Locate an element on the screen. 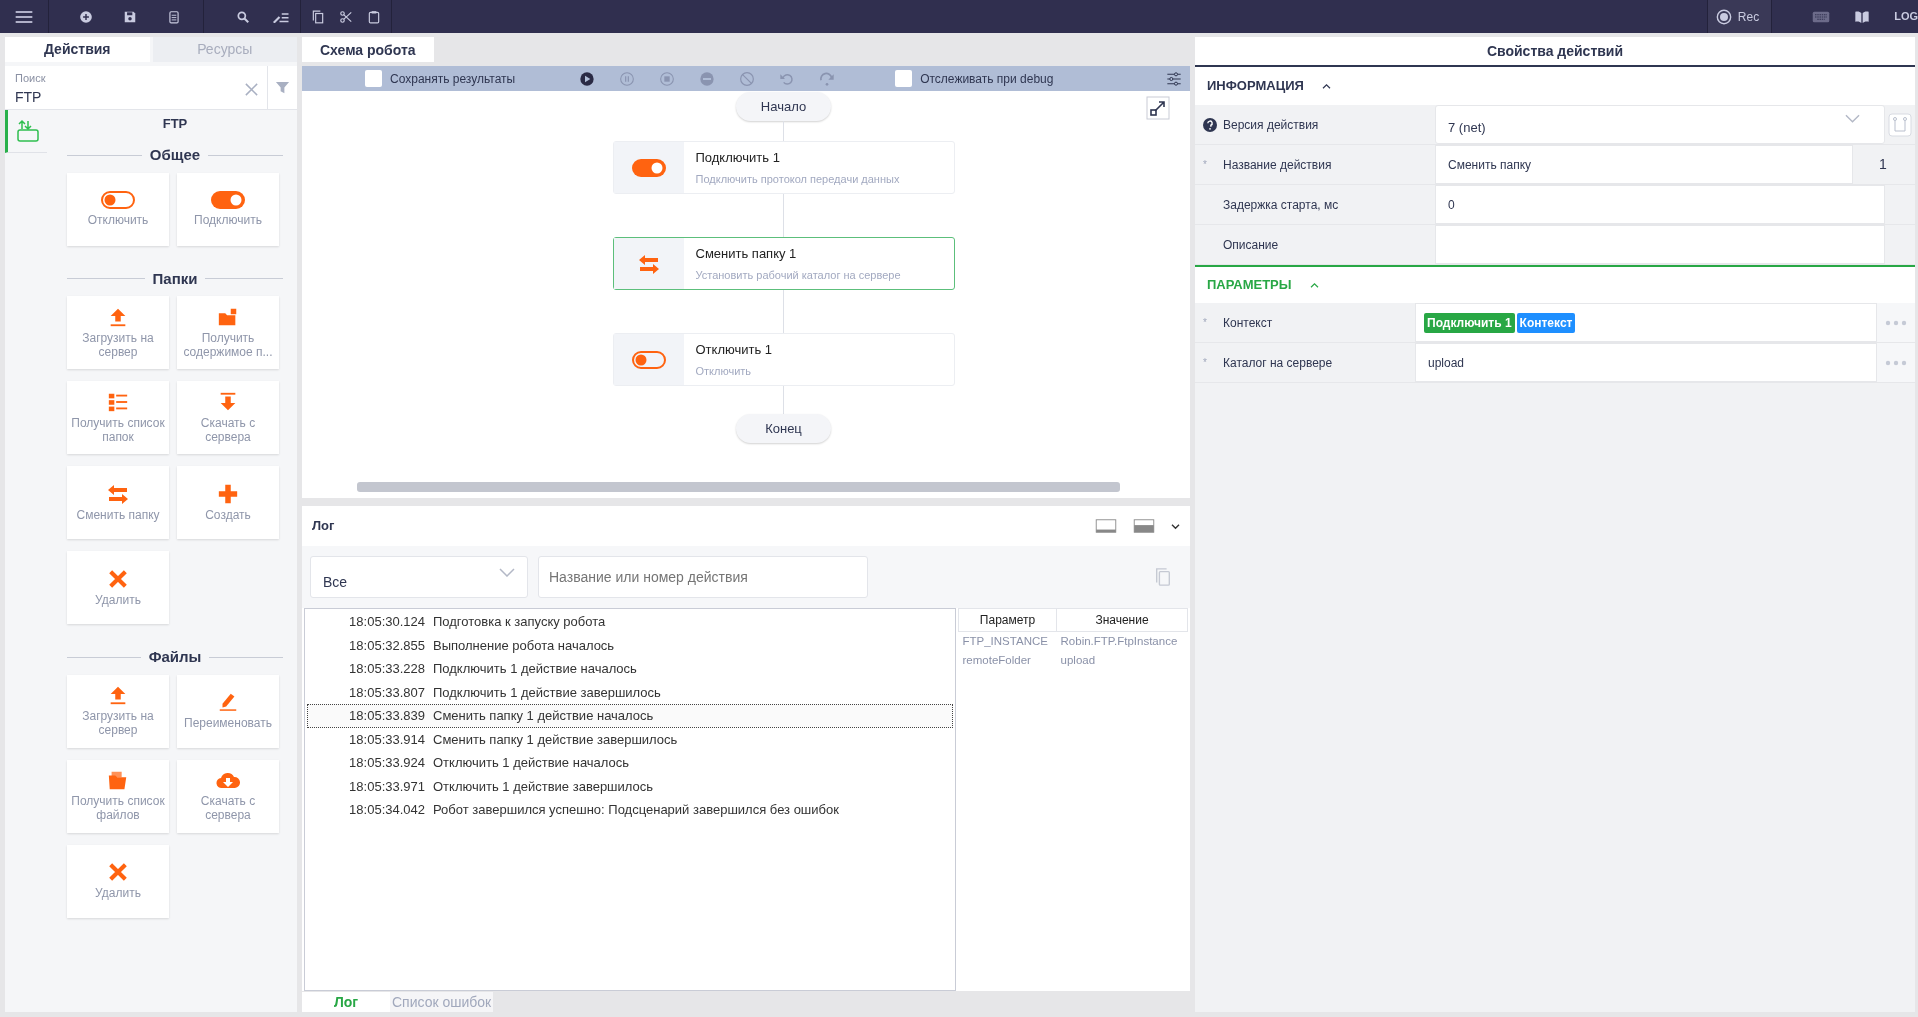  node-title: Отключить 1 is located at coordinates (734, 350).